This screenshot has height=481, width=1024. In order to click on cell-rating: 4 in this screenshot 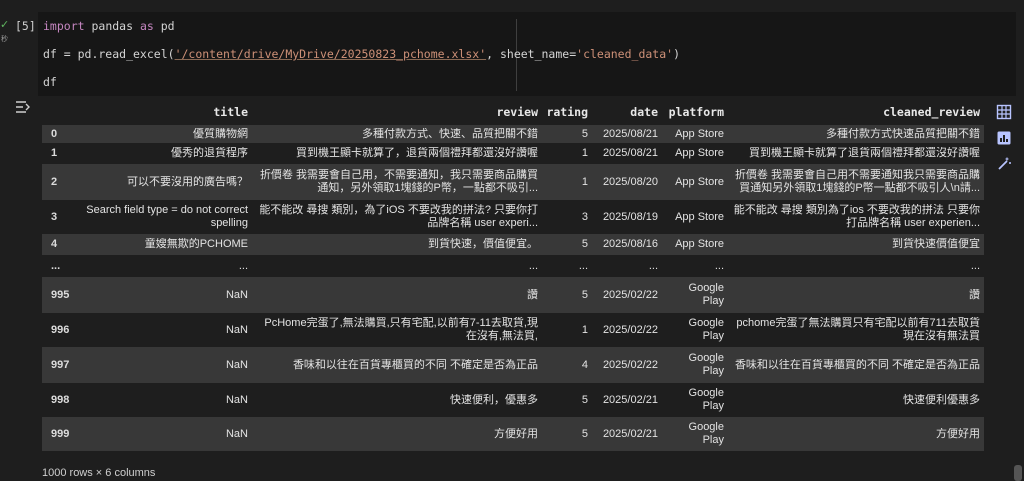, I will do `click(584, 364)`.